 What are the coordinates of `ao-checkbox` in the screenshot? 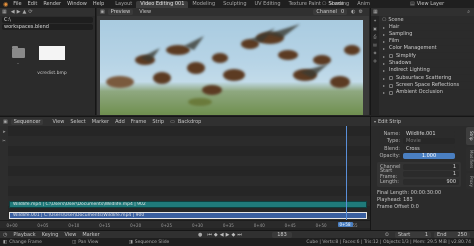 It's located at (391, 92).